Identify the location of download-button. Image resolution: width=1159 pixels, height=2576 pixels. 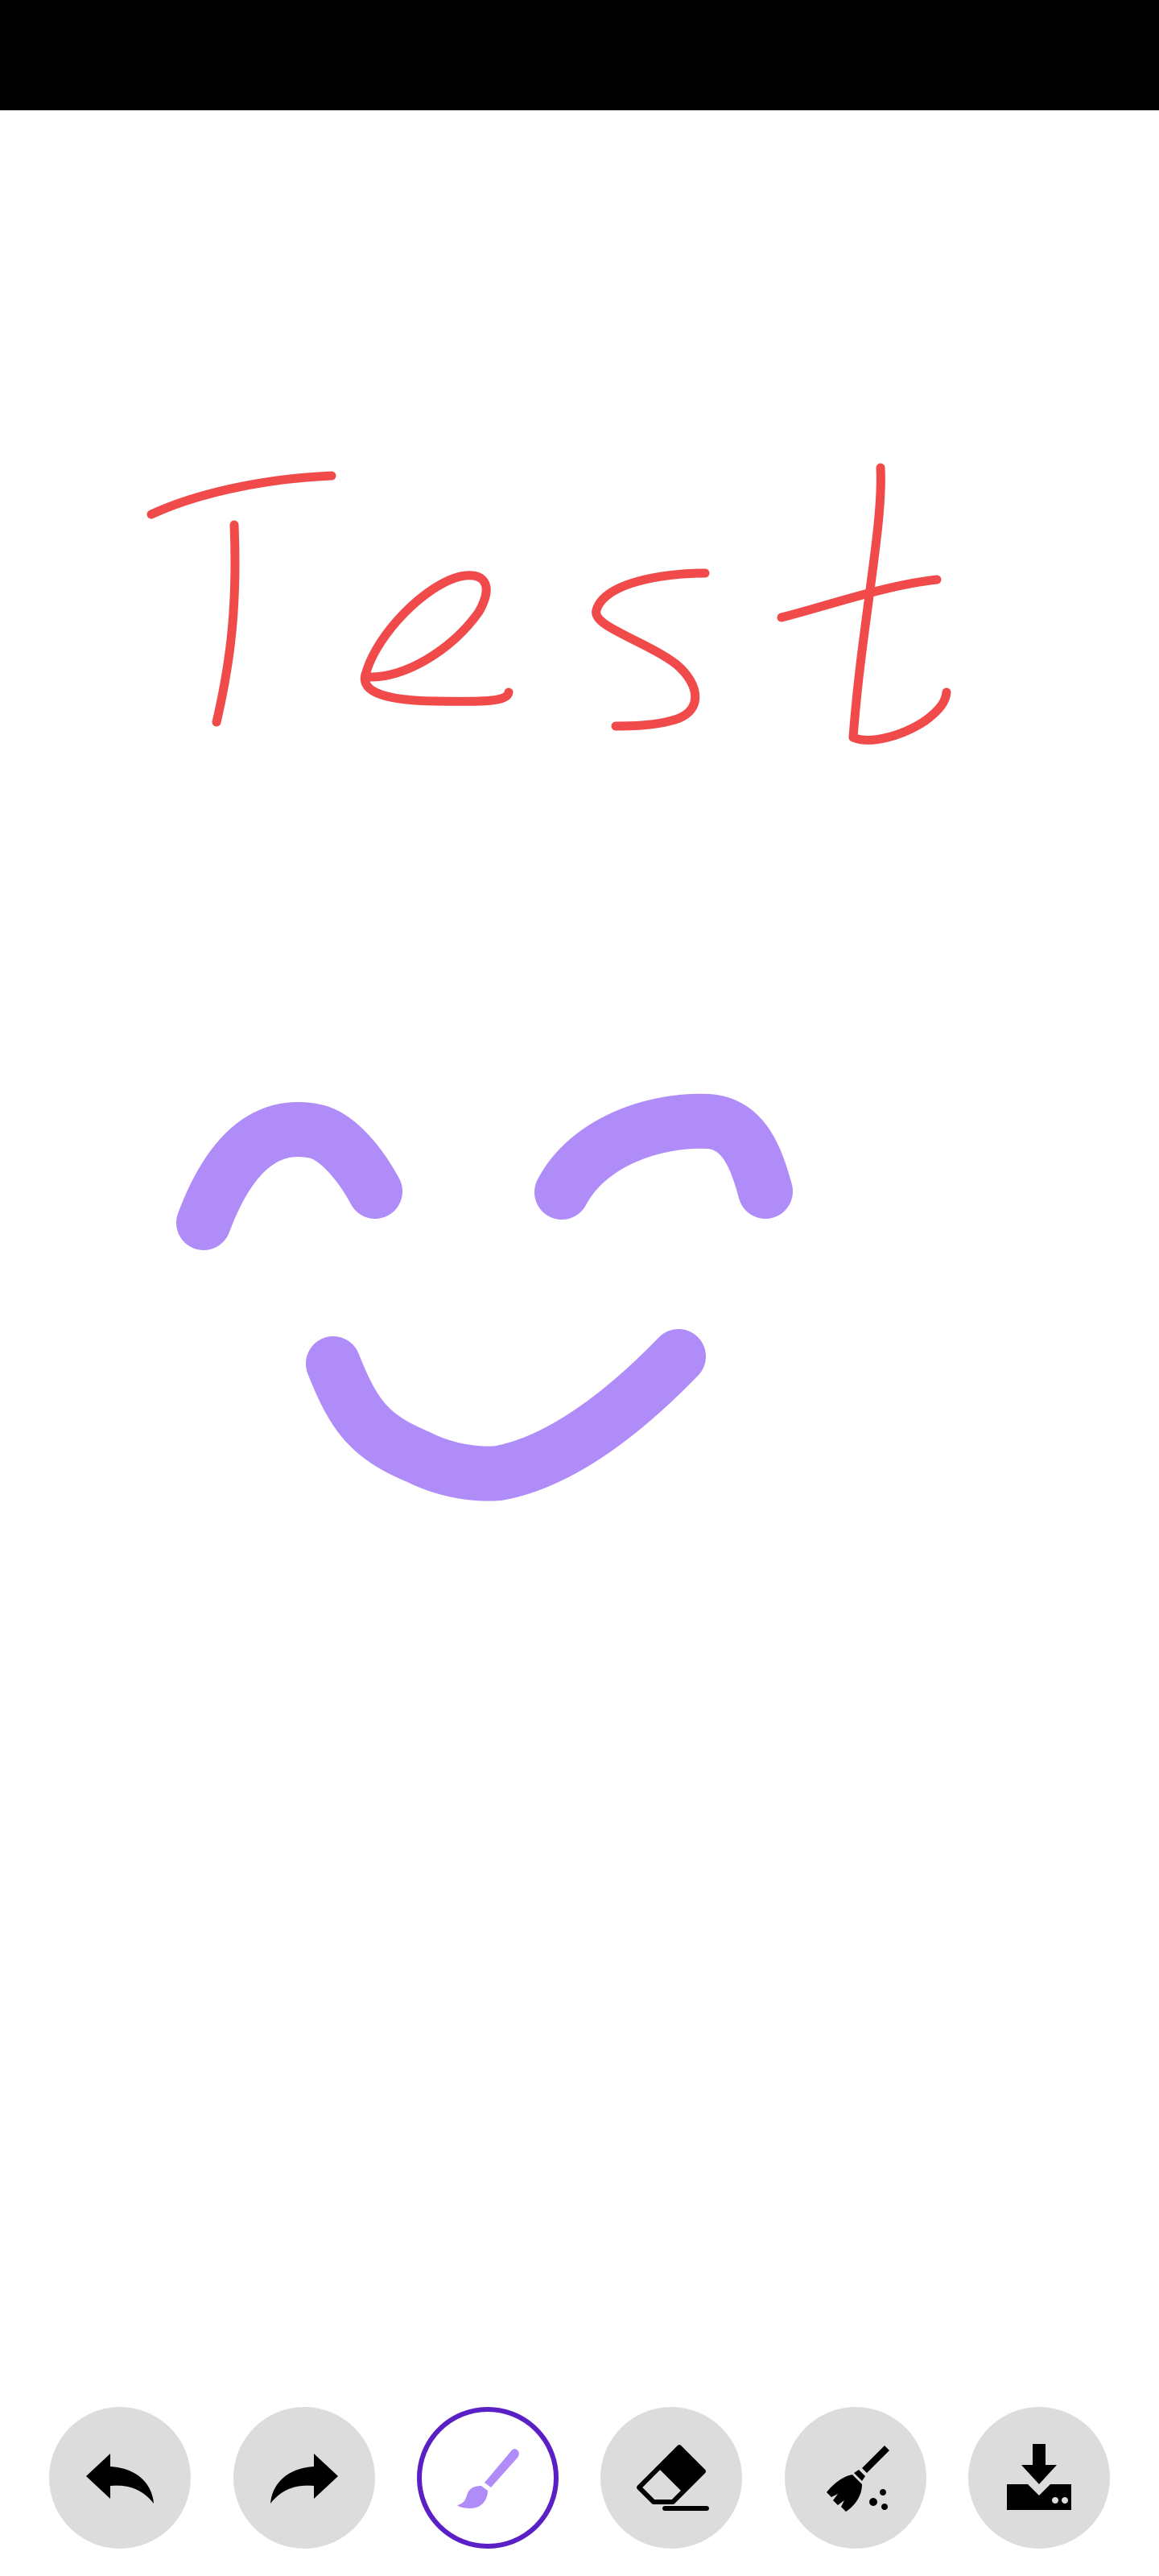
(1039, 2478).